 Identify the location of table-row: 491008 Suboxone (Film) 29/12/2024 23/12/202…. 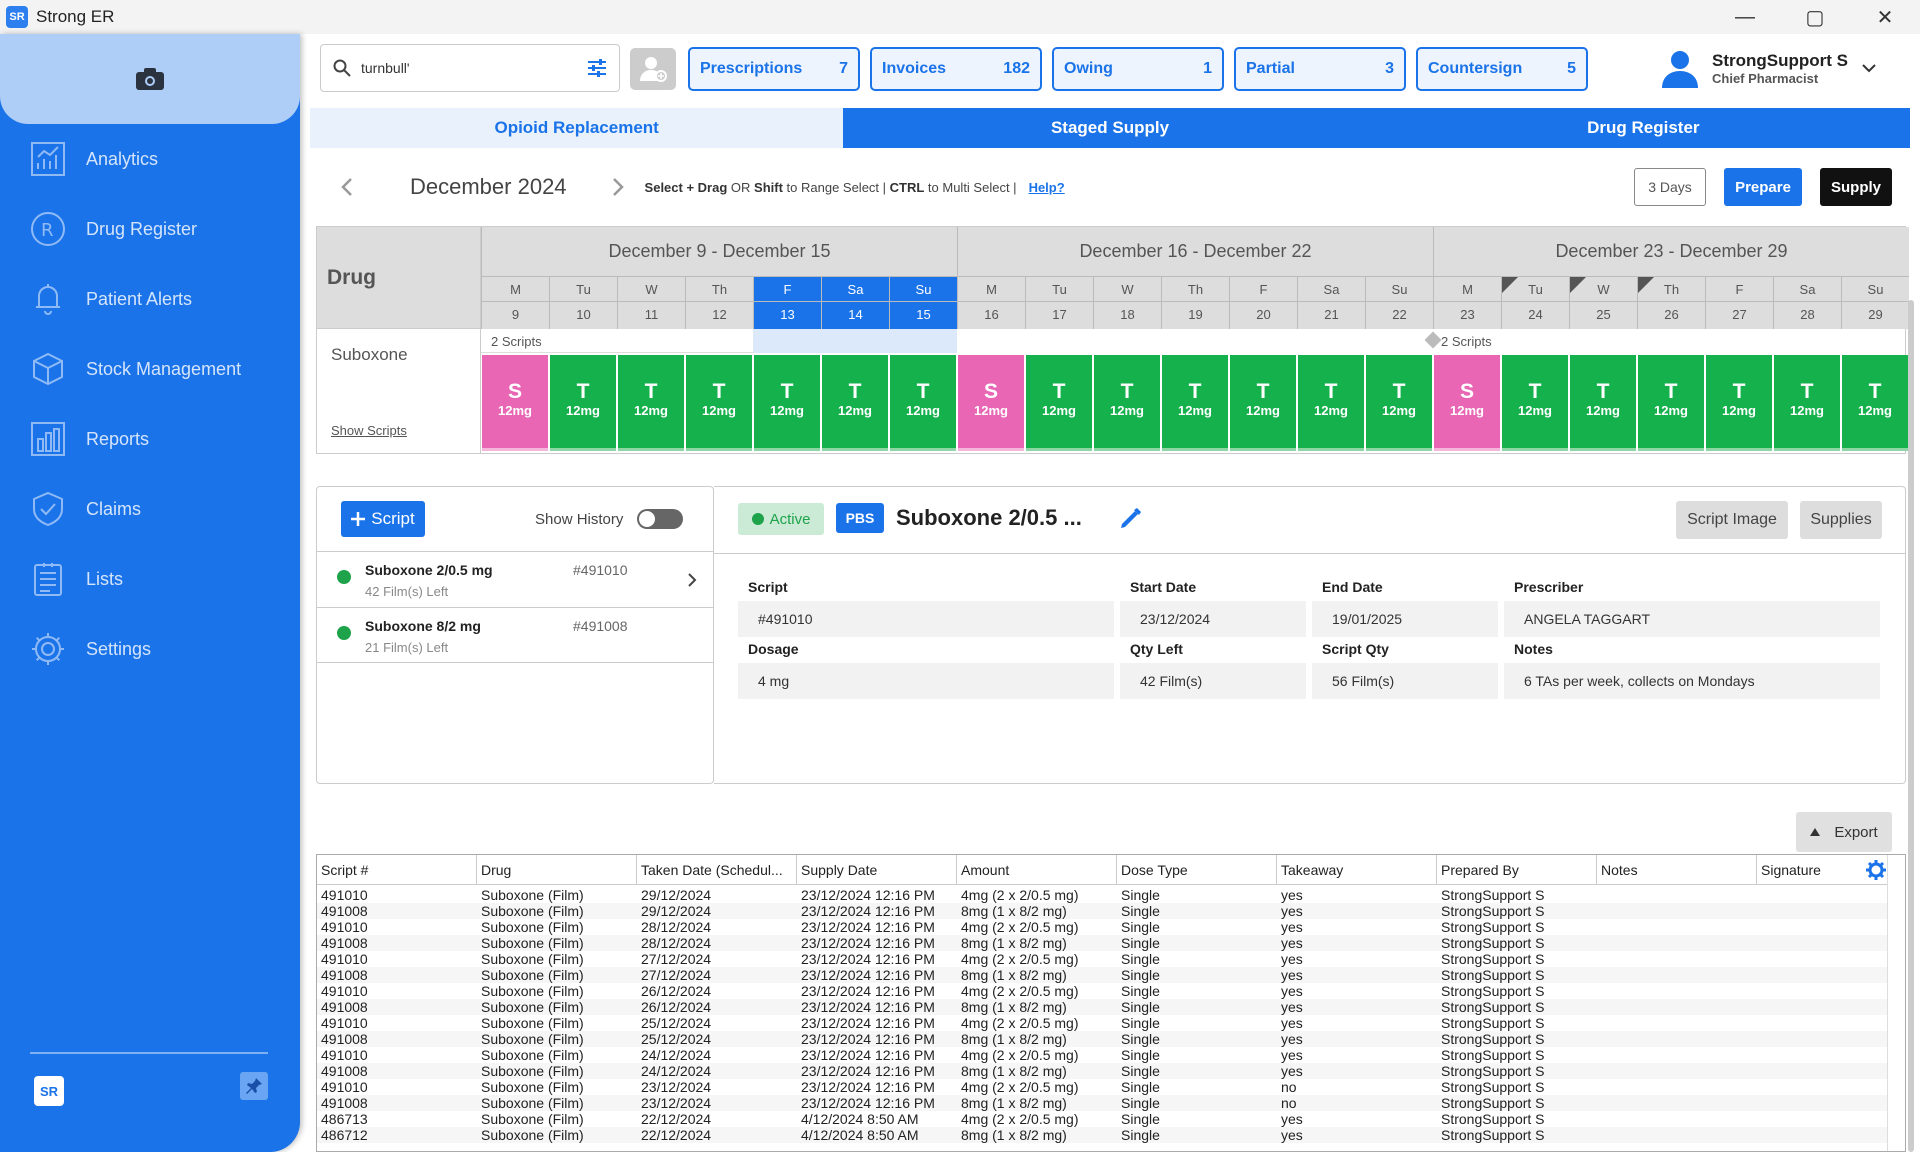
(1103, 911).